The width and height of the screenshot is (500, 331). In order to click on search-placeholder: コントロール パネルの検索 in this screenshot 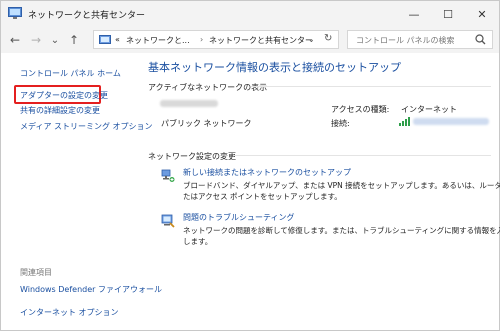, I will do `click(405, 40)`.